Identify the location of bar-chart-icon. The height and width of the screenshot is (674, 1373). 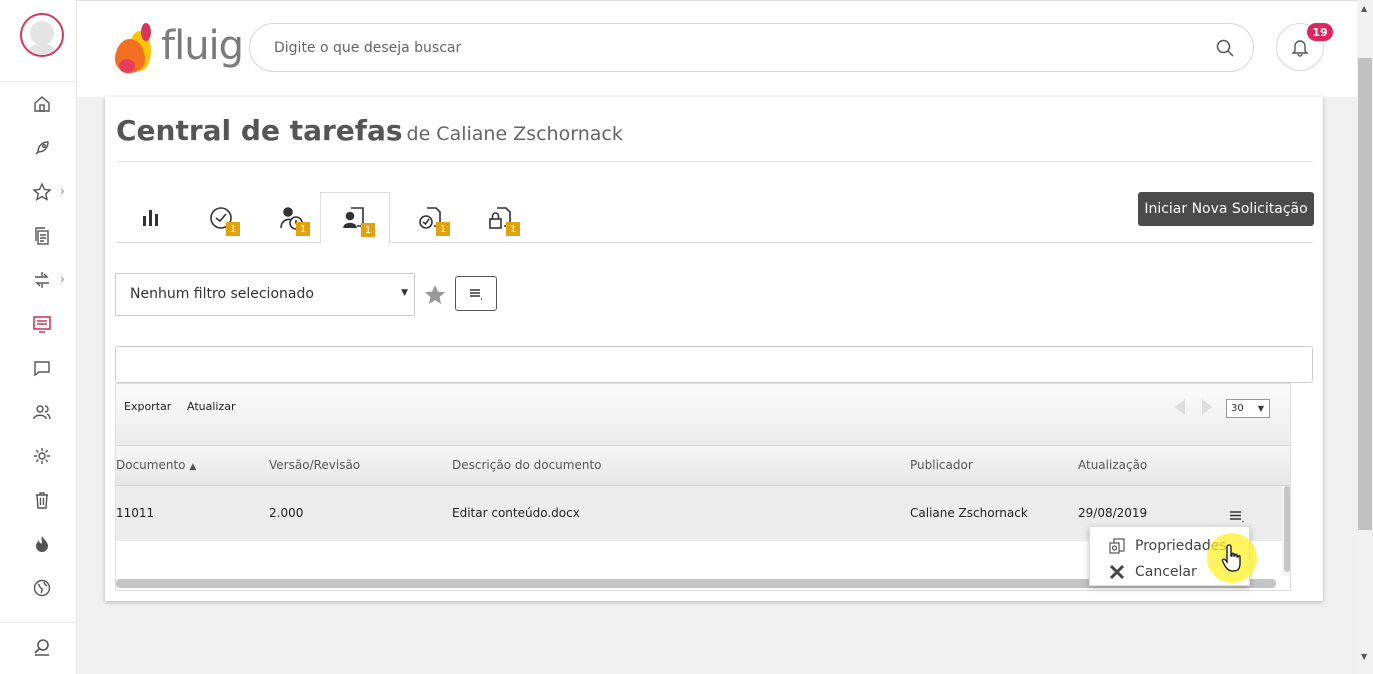
(150, 217).